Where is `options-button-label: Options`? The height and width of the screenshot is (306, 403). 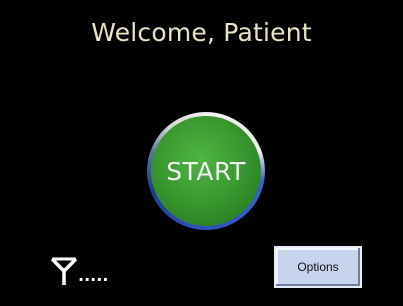
options-button-label: Options is located at coordinates (318, 267).